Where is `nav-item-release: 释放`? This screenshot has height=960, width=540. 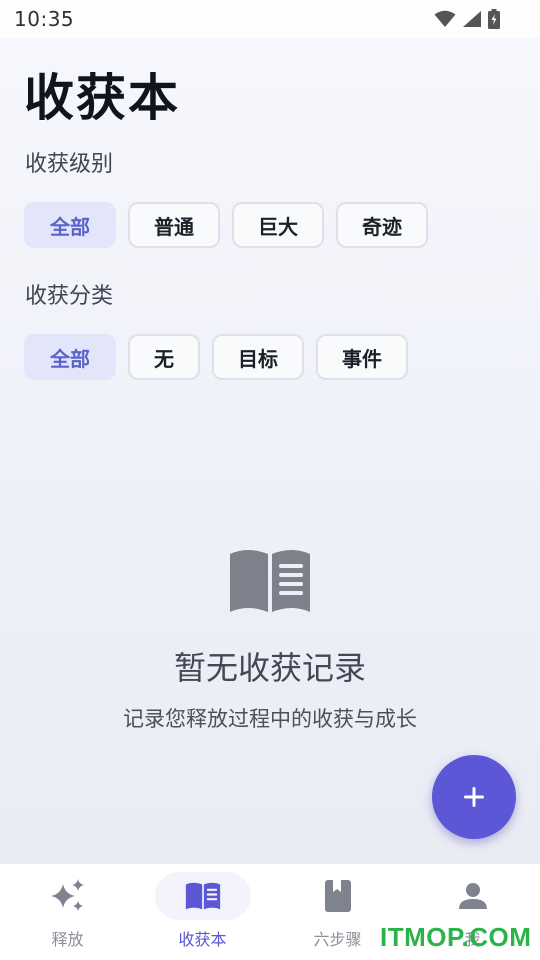 nav-item-release: 释放 is located at coordinates (67, 912).